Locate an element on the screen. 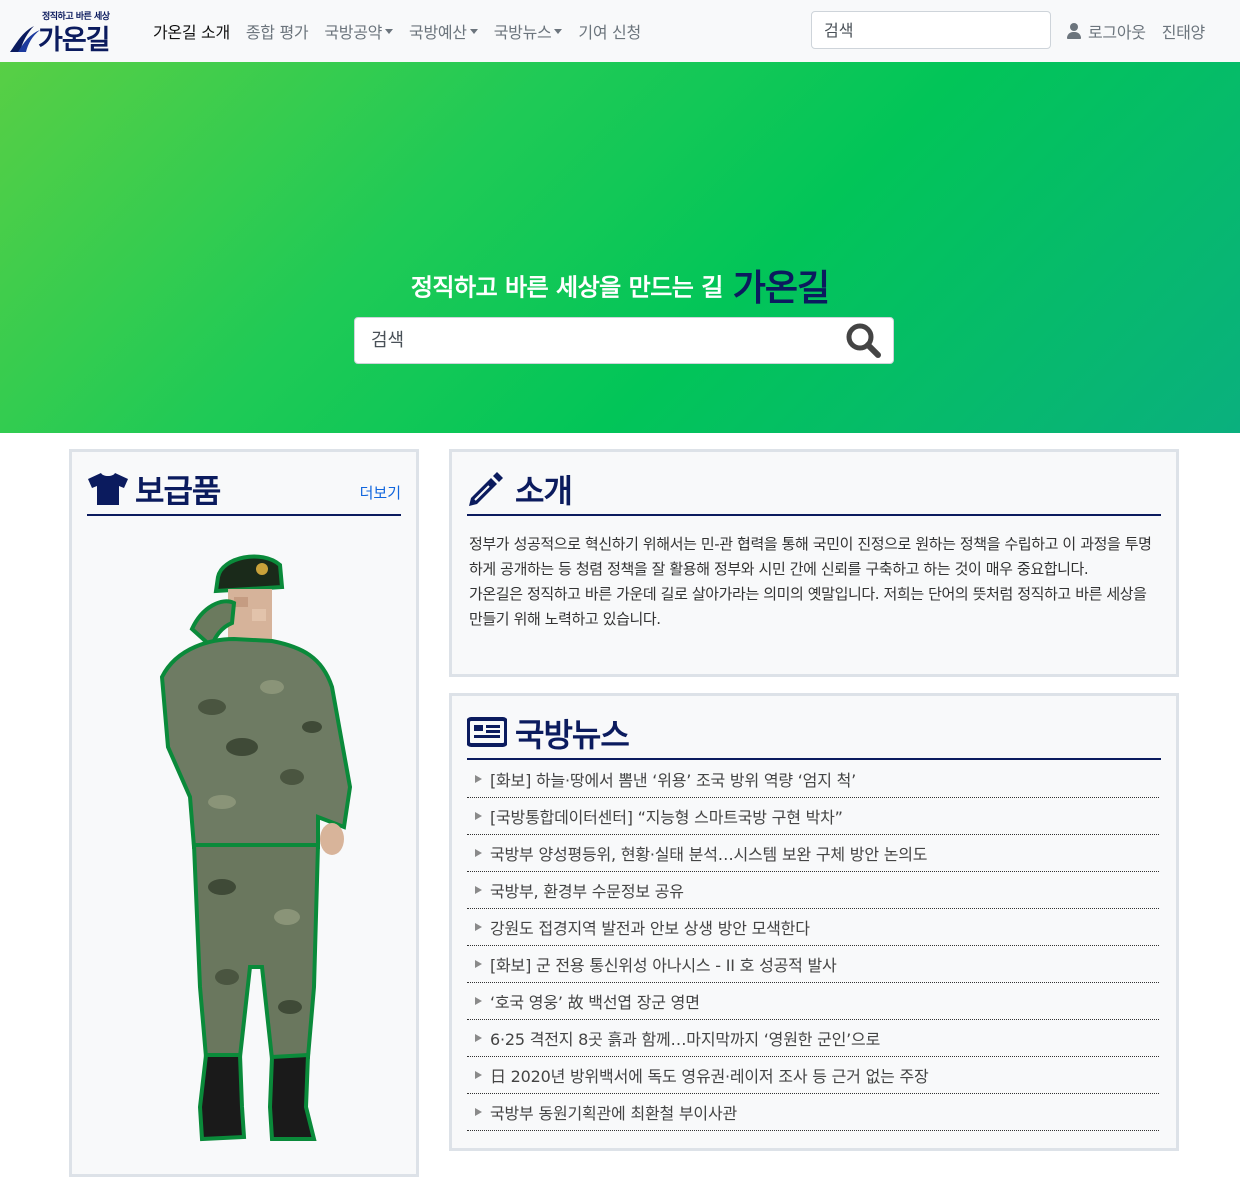 This screenshot has height=1187, width=1240. news-item-title: 국방부 동원기획관에 최환철 부이사관 is located at coordinates (613, 1113).